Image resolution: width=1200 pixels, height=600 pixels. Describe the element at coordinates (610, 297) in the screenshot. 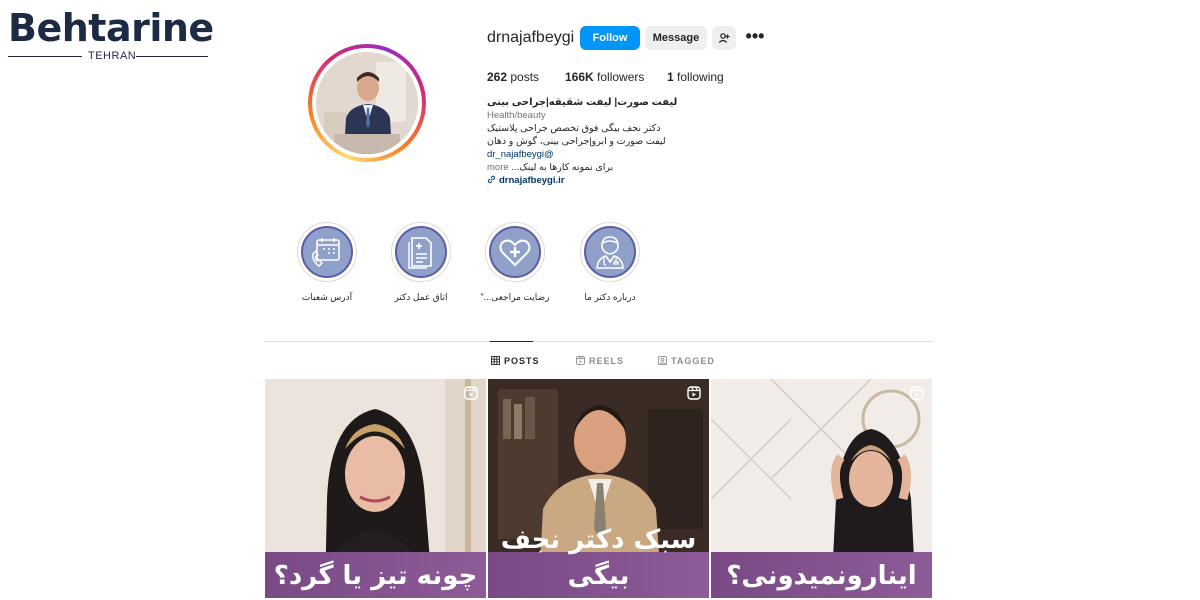

I see `highlight-label: درباره دکتر ما` at that location.